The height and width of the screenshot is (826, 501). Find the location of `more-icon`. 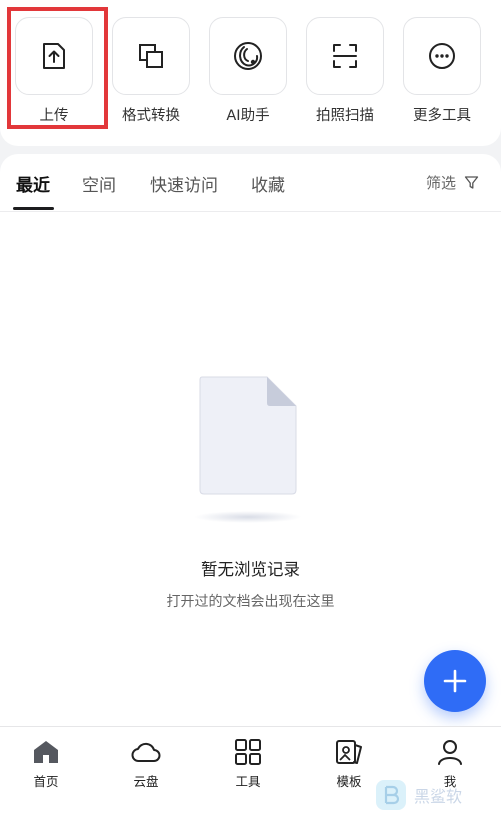

more-icon is located at coordinates (442, 56).